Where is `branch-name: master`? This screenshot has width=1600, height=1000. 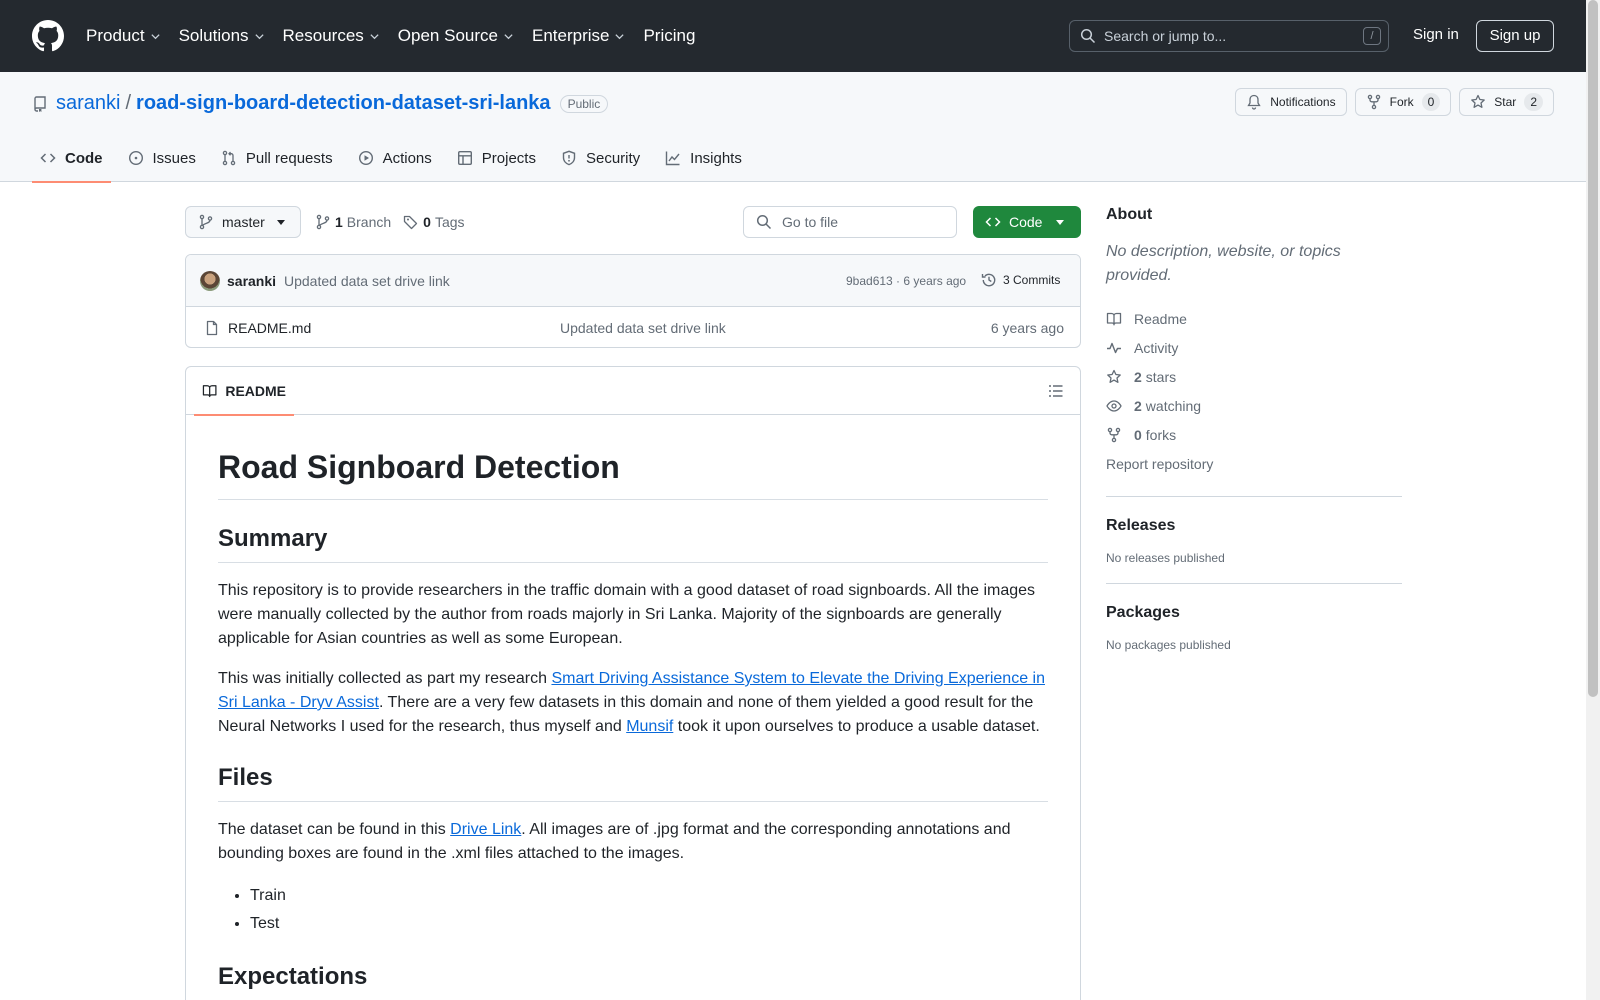
branch-name: master is located at coordinates (243, 222).